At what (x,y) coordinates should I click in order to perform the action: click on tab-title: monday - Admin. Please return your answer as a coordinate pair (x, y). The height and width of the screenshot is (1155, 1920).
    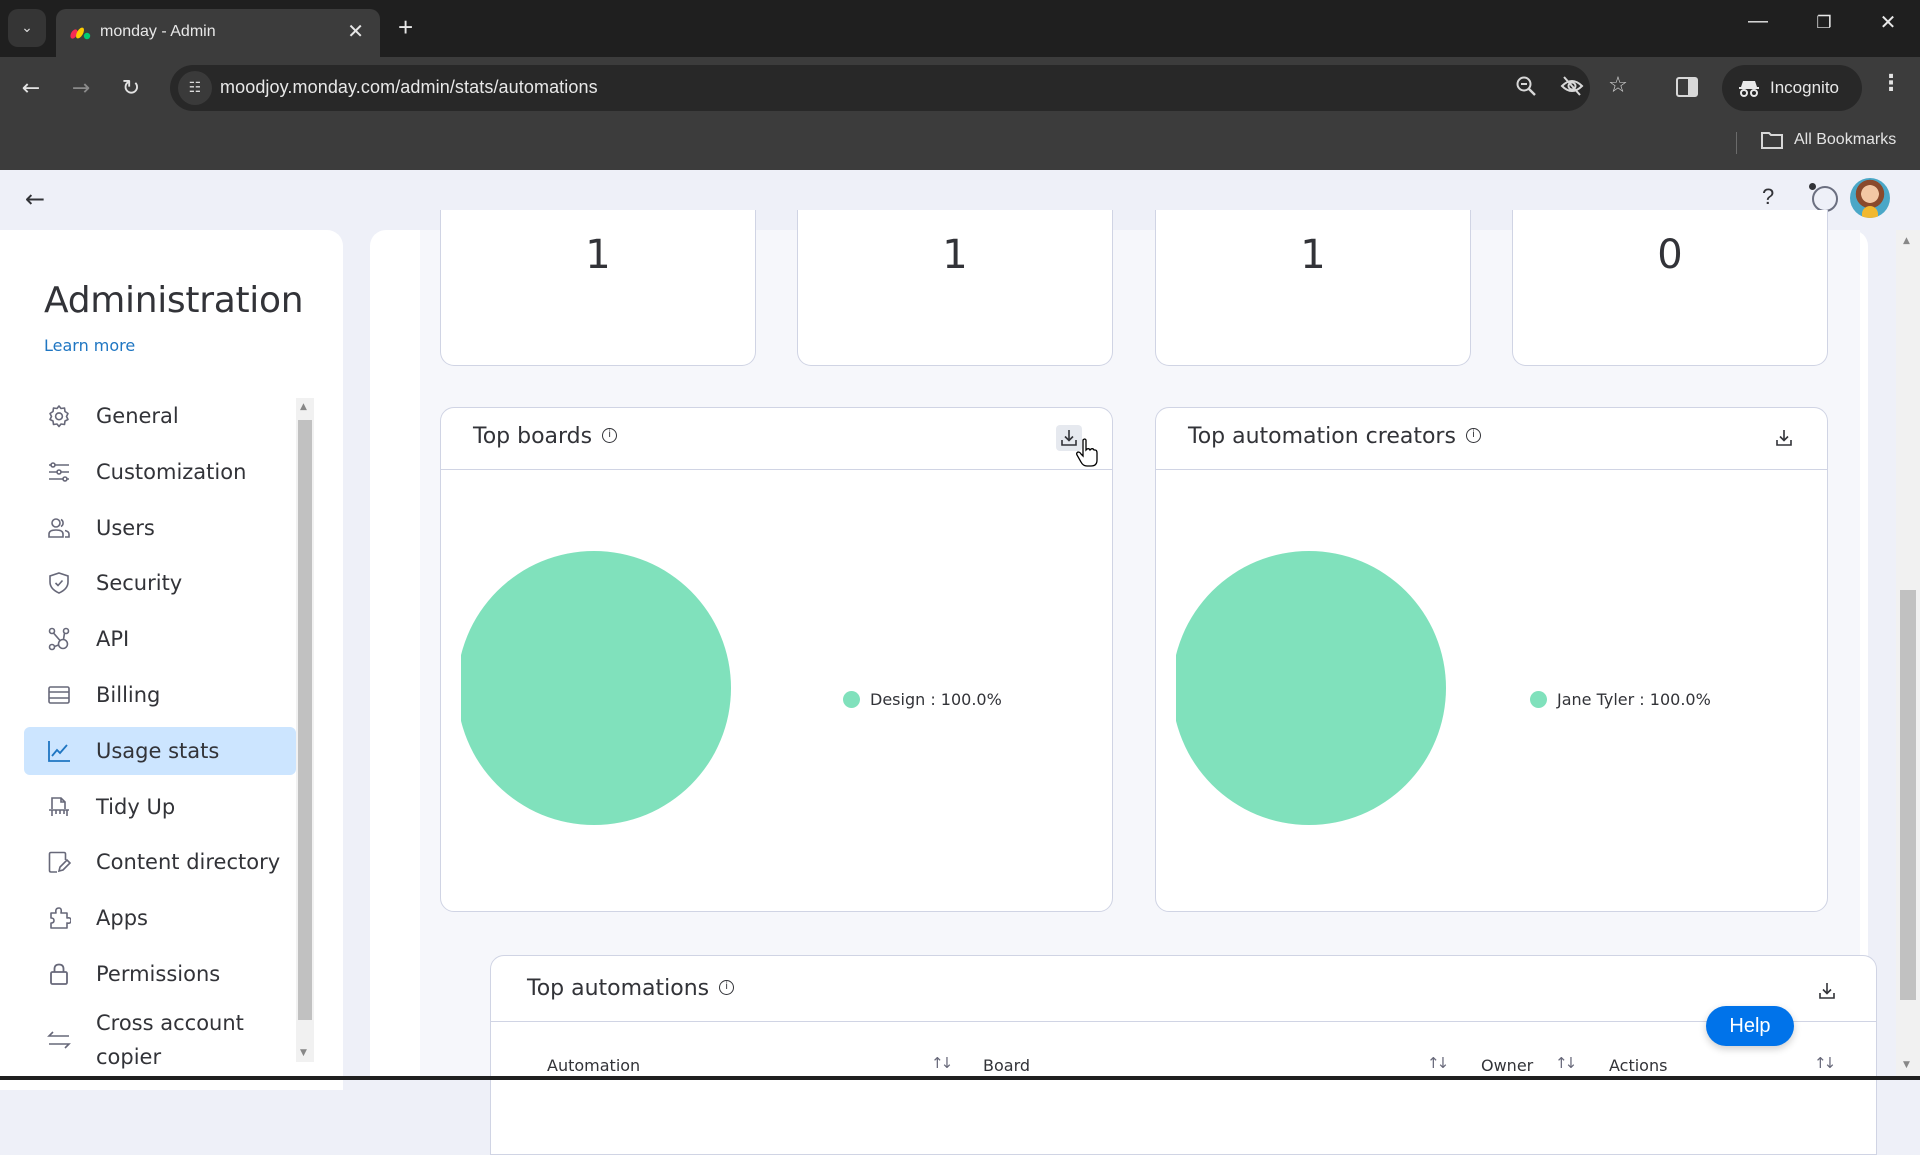
    Looking at the image, I should click on (158, 31).